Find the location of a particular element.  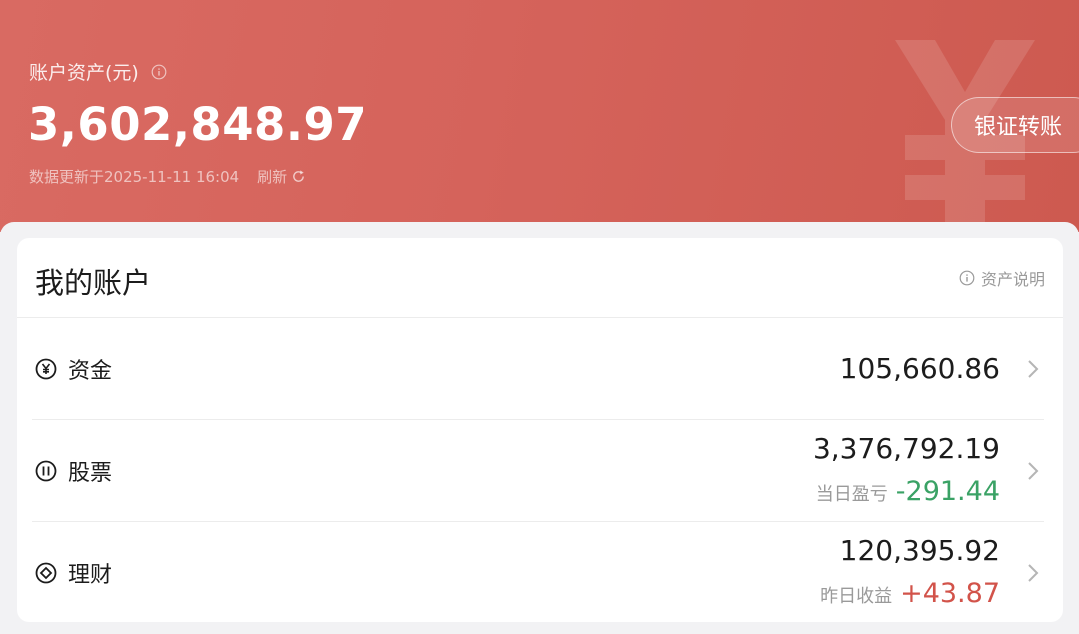

refresh-button: 刷新 is located at coordinates (281, 176).